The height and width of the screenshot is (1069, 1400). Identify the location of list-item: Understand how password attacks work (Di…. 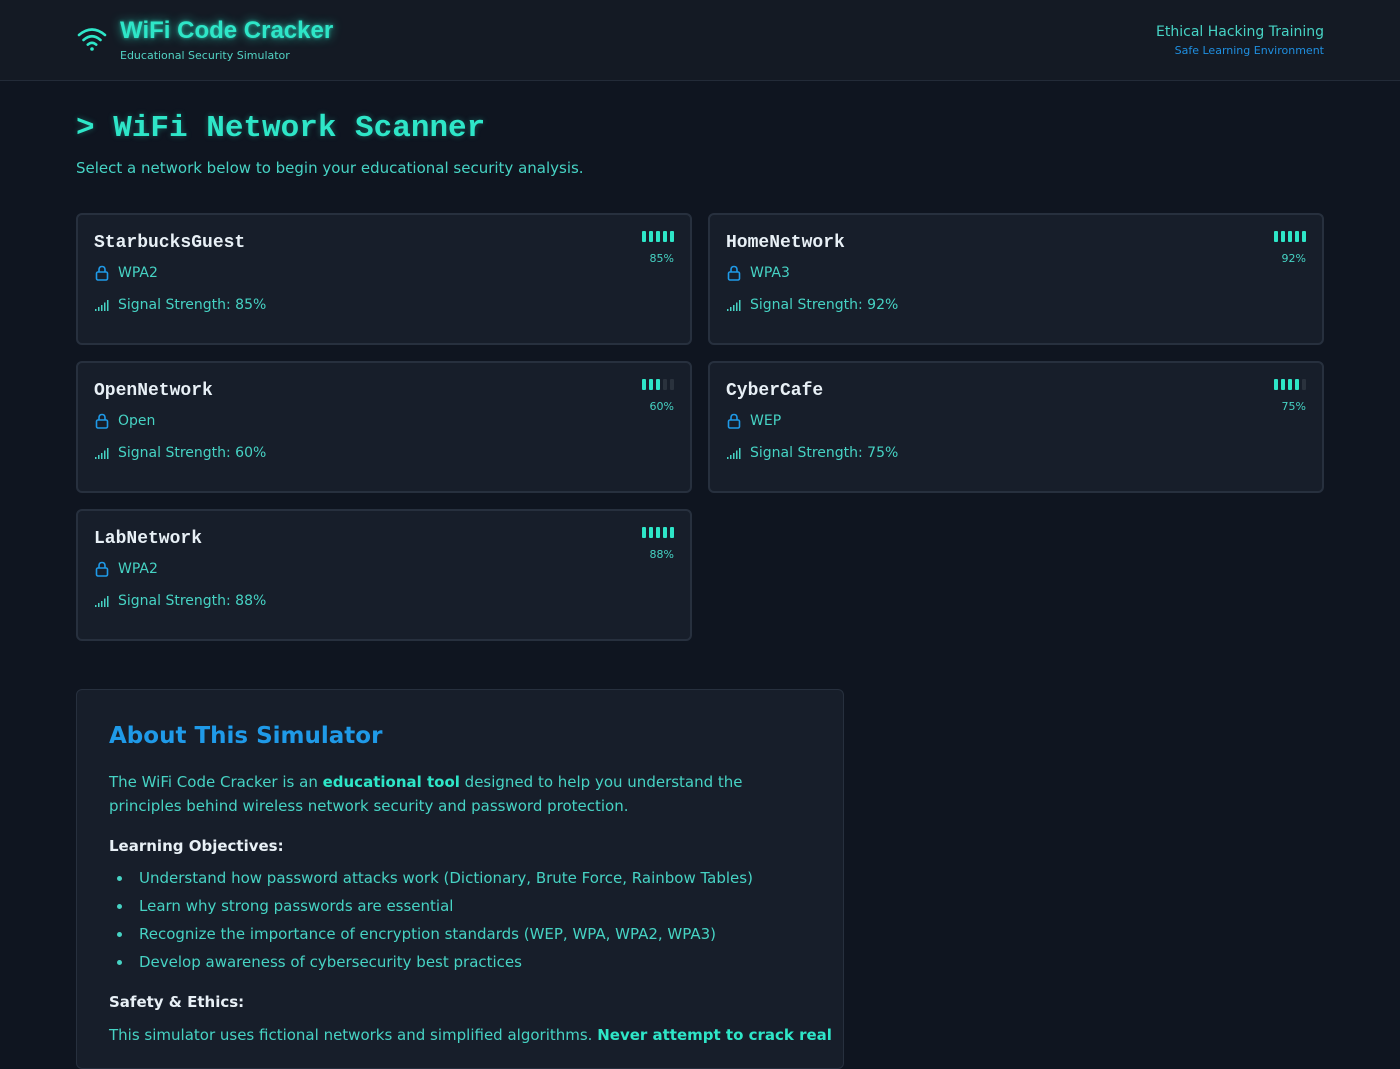
(431, 880).